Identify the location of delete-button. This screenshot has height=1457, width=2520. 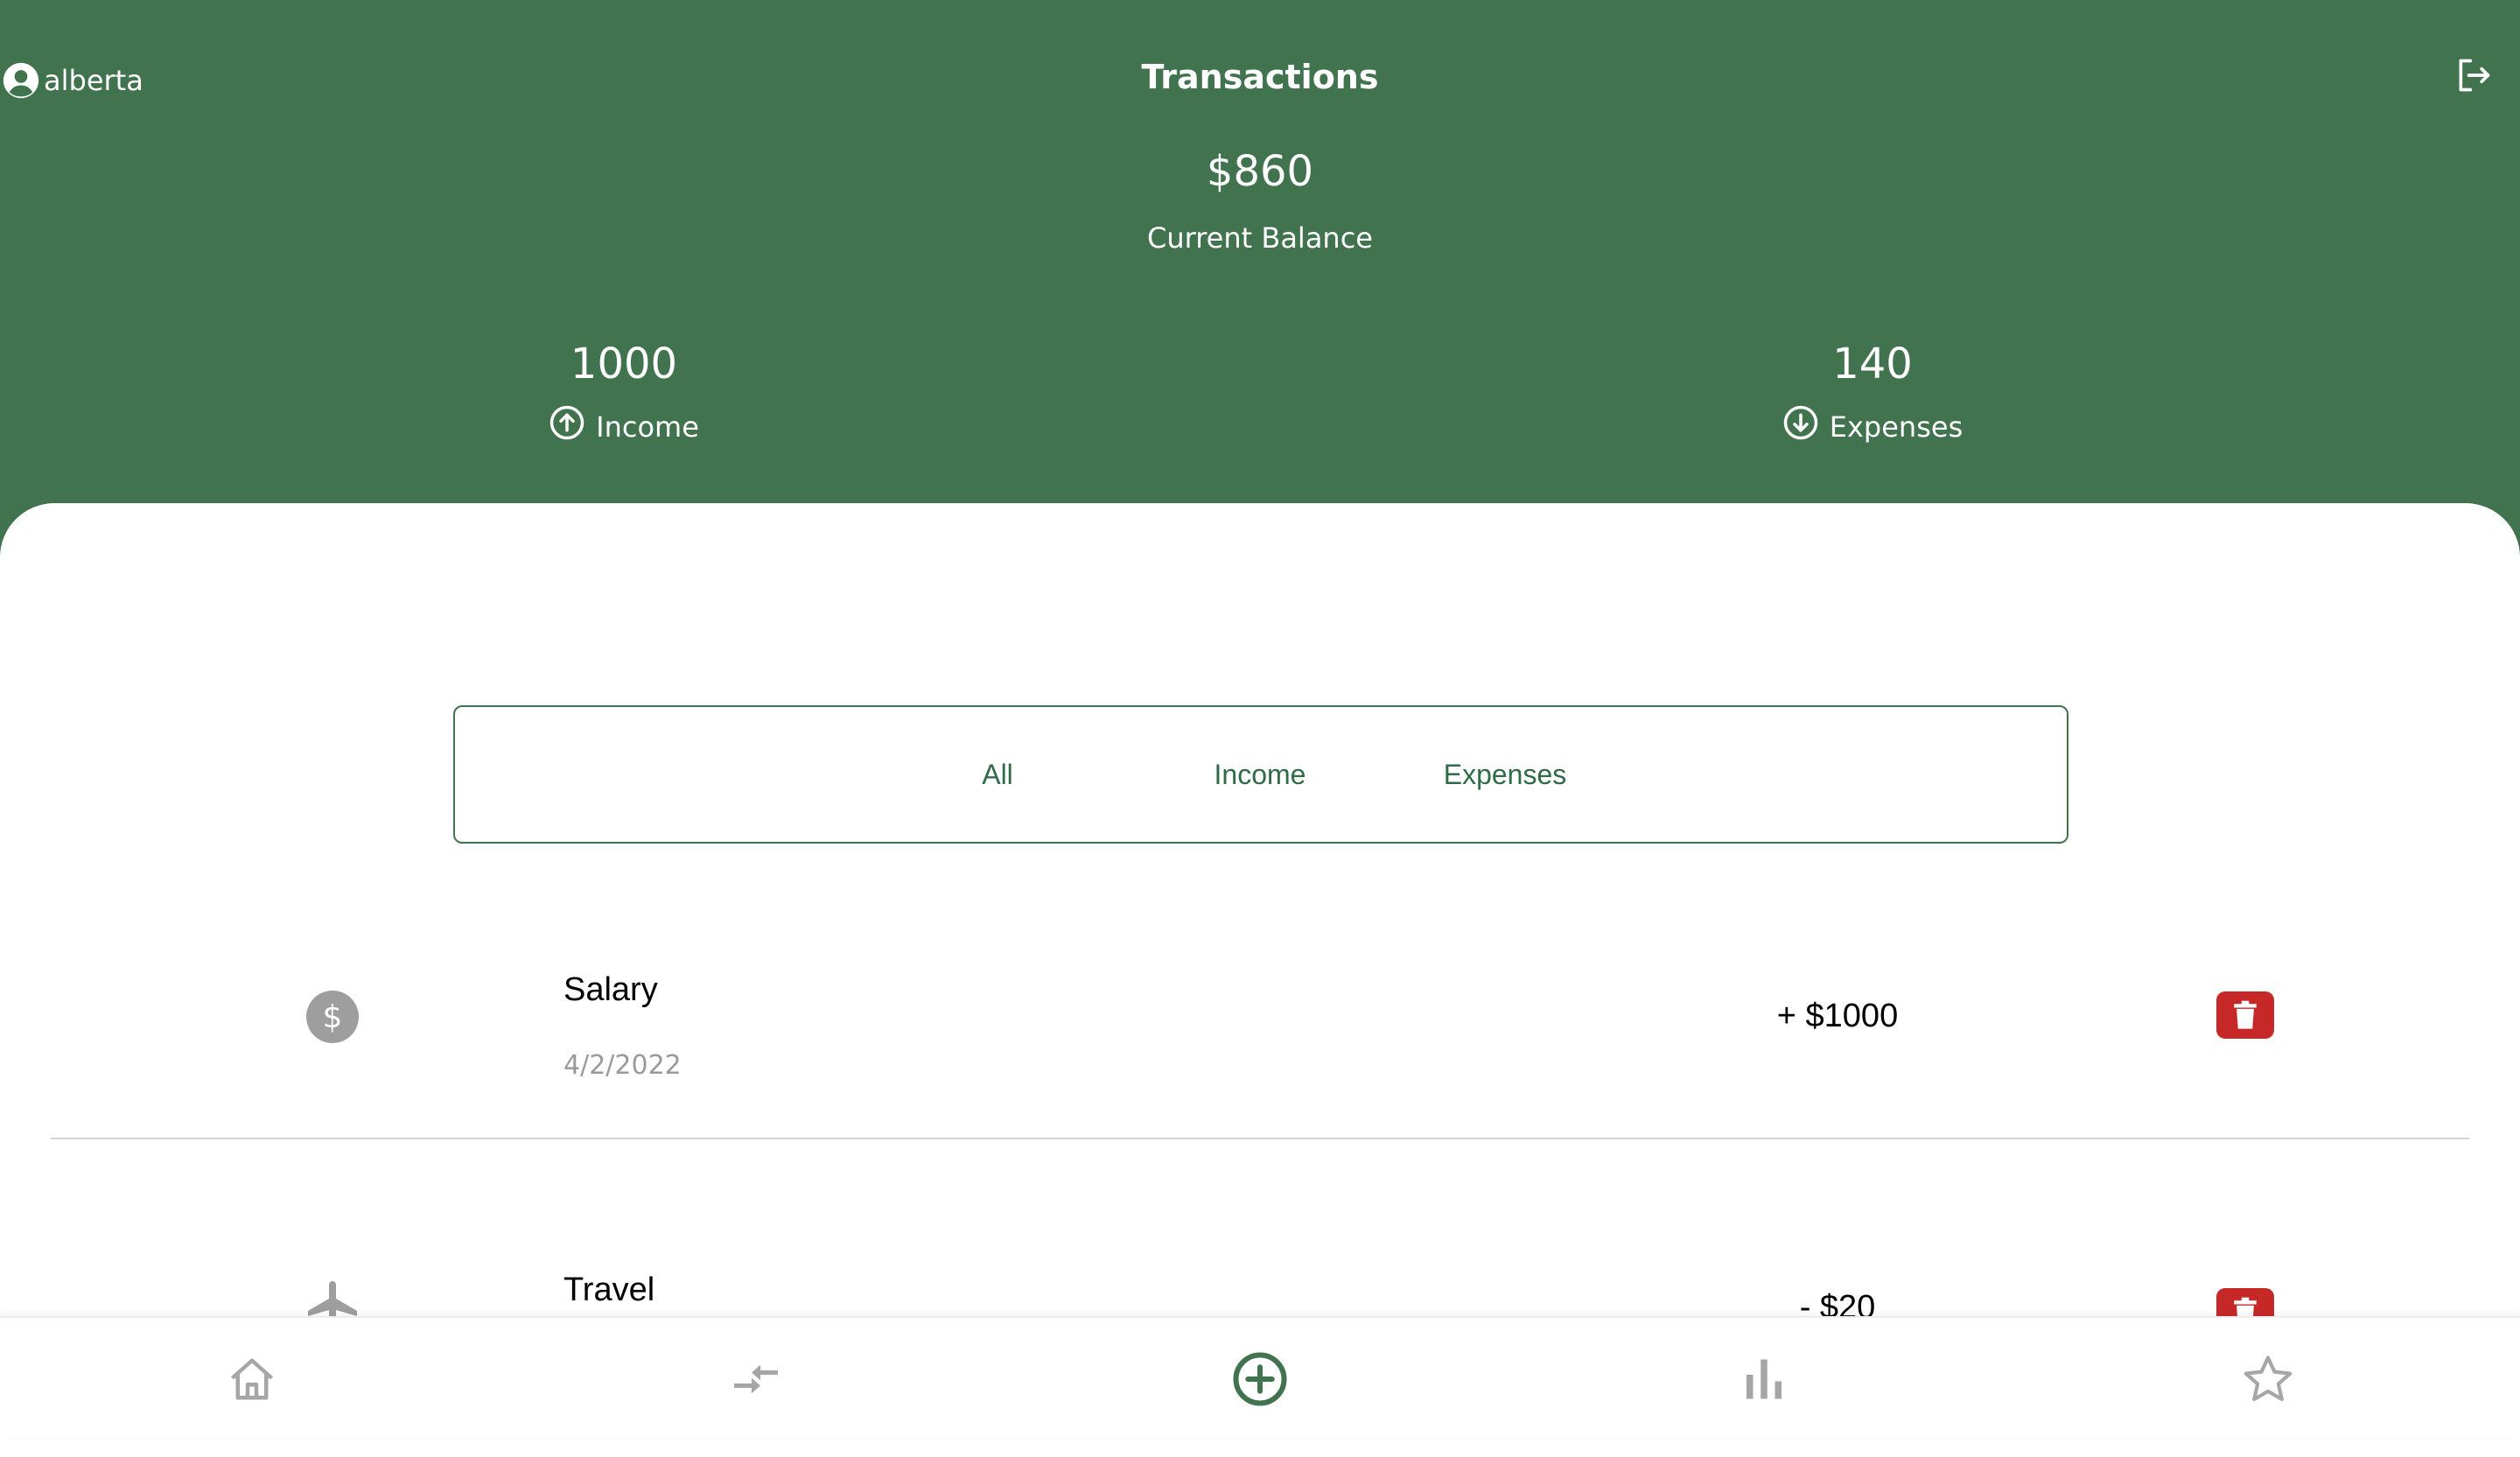
(2245, 1015).